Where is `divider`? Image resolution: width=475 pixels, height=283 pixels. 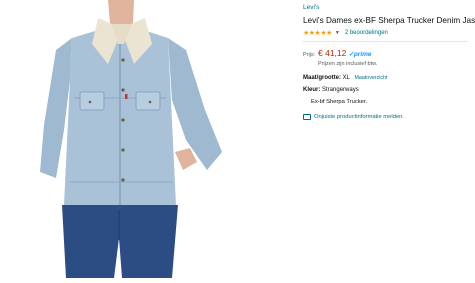 divider is located at coordinates (385, 41).